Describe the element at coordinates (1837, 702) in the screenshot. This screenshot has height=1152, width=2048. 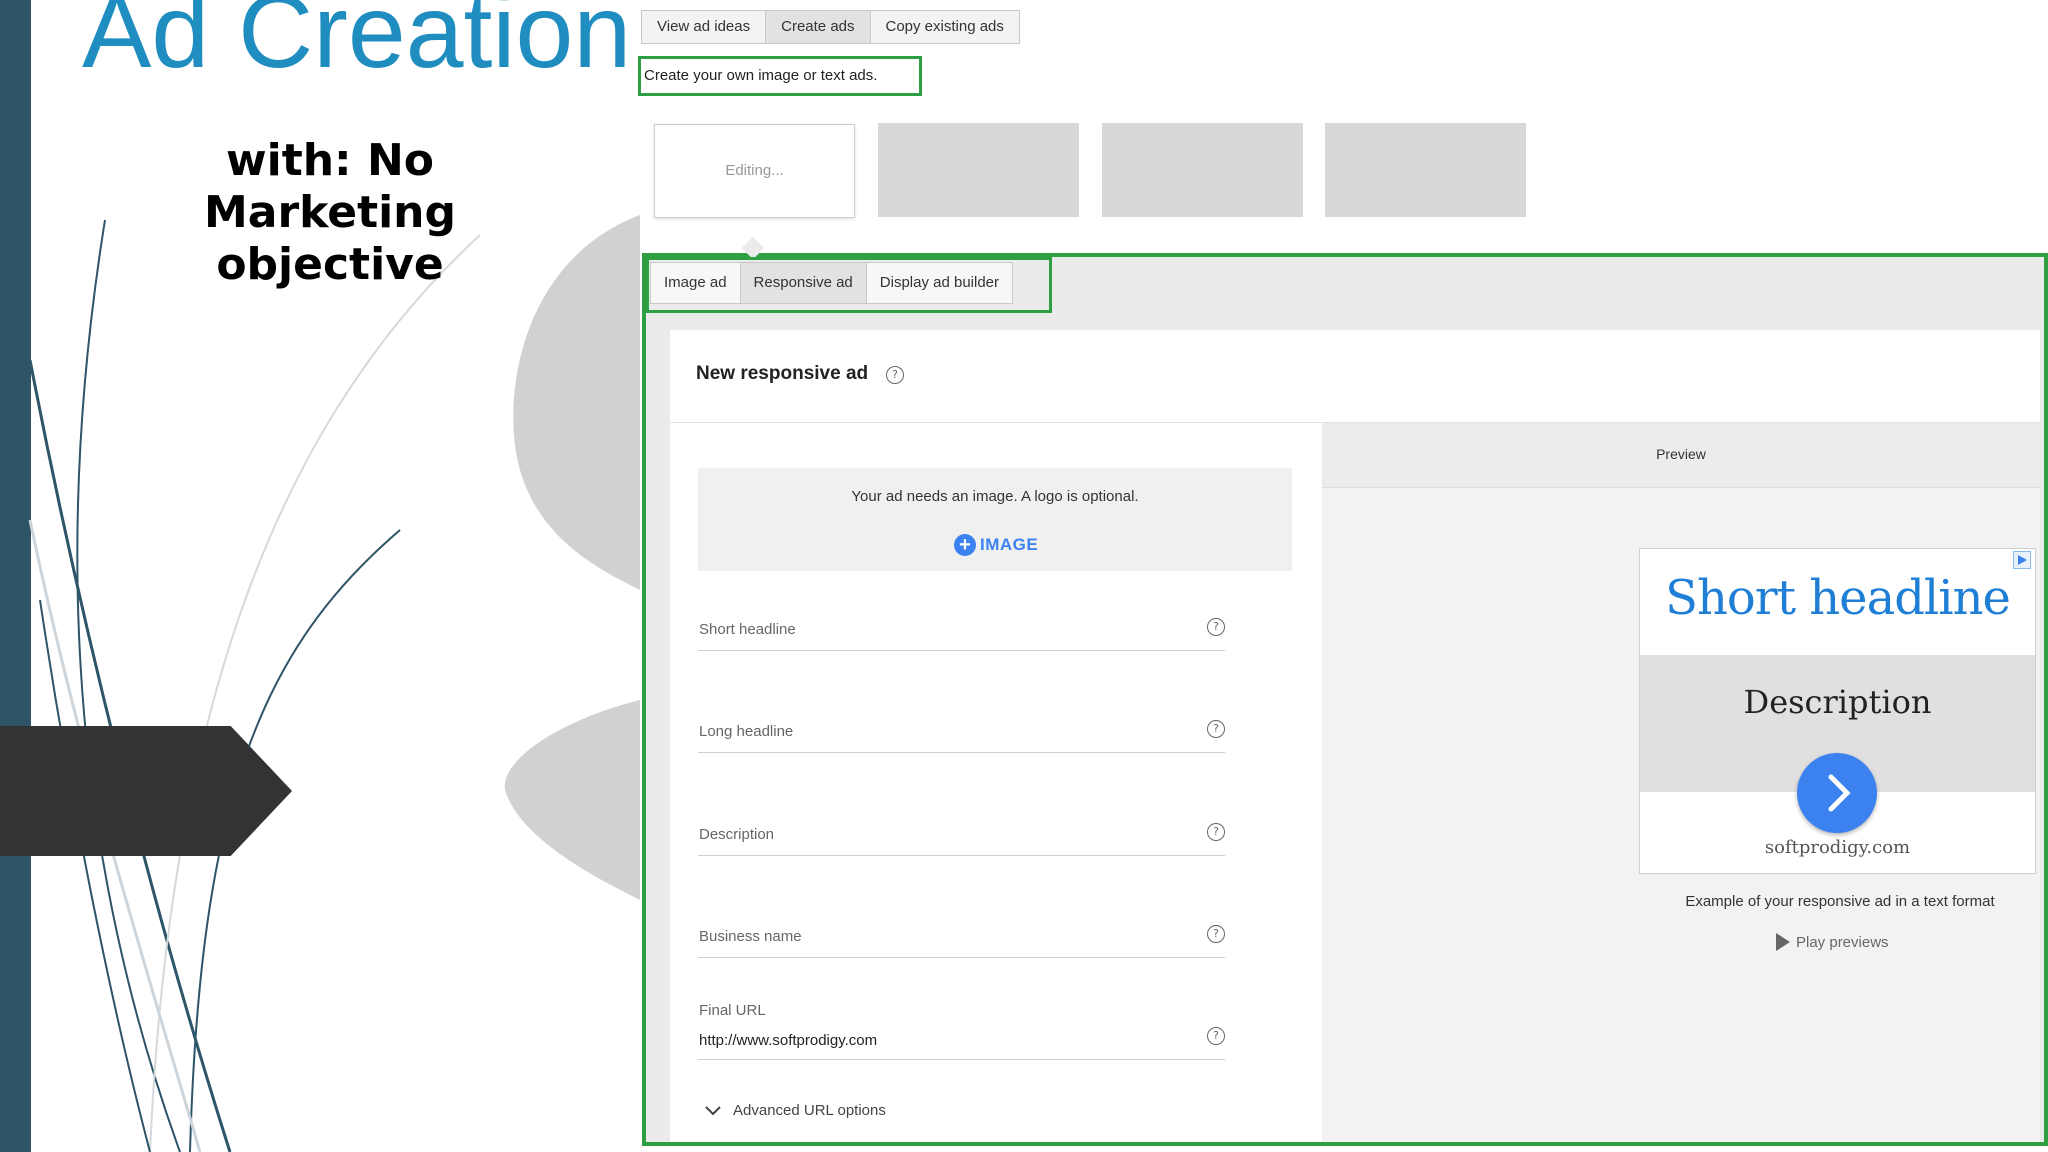
I see `ad-preview-description: Description` at that location.